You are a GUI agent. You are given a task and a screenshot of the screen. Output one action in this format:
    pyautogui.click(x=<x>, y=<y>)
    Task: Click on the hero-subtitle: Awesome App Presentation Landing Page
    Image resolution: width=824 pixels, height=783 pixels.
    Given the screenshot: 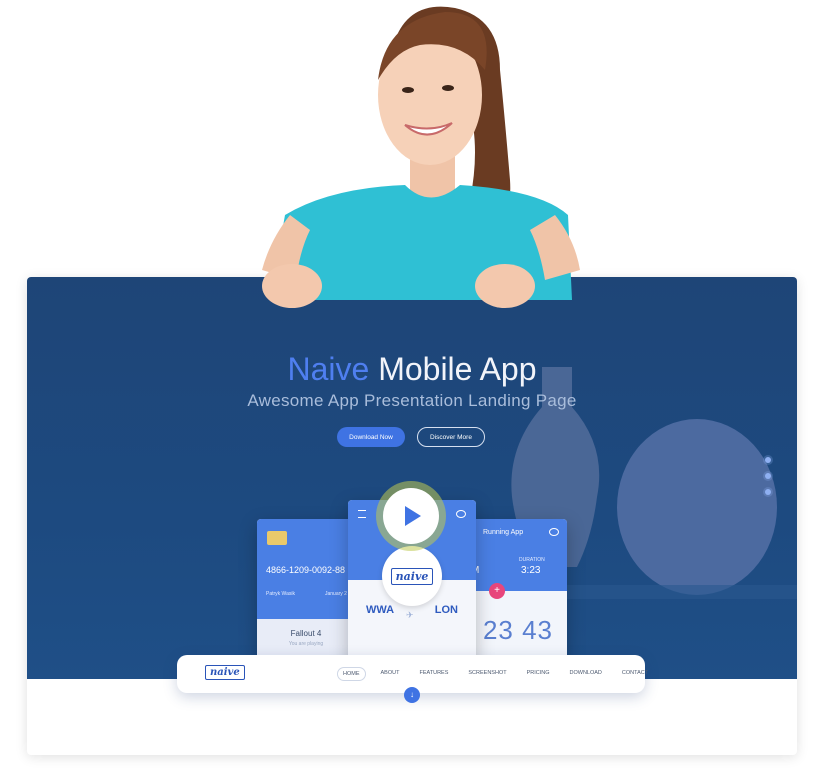 What is the action you would take?
    pyautogui.click(x=412, y=400)
    